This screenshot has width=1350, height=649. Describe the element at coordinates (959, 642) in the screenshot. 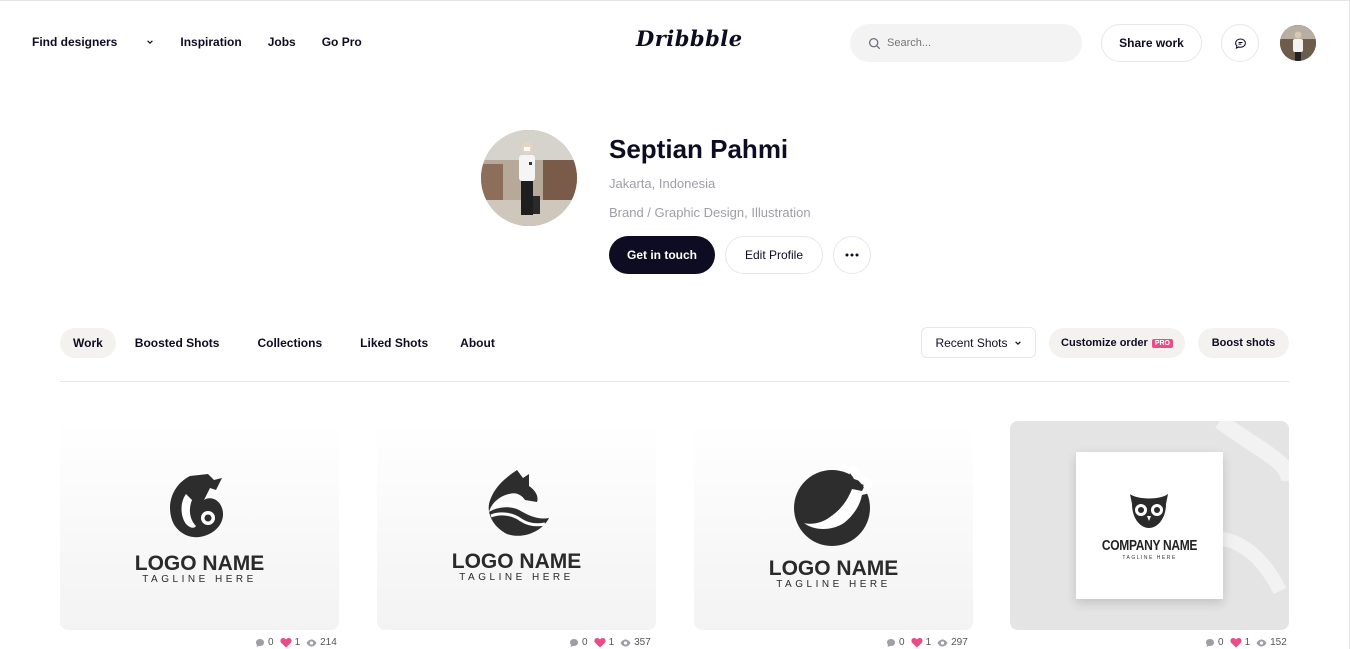

I see `view-count: 297` at that location.